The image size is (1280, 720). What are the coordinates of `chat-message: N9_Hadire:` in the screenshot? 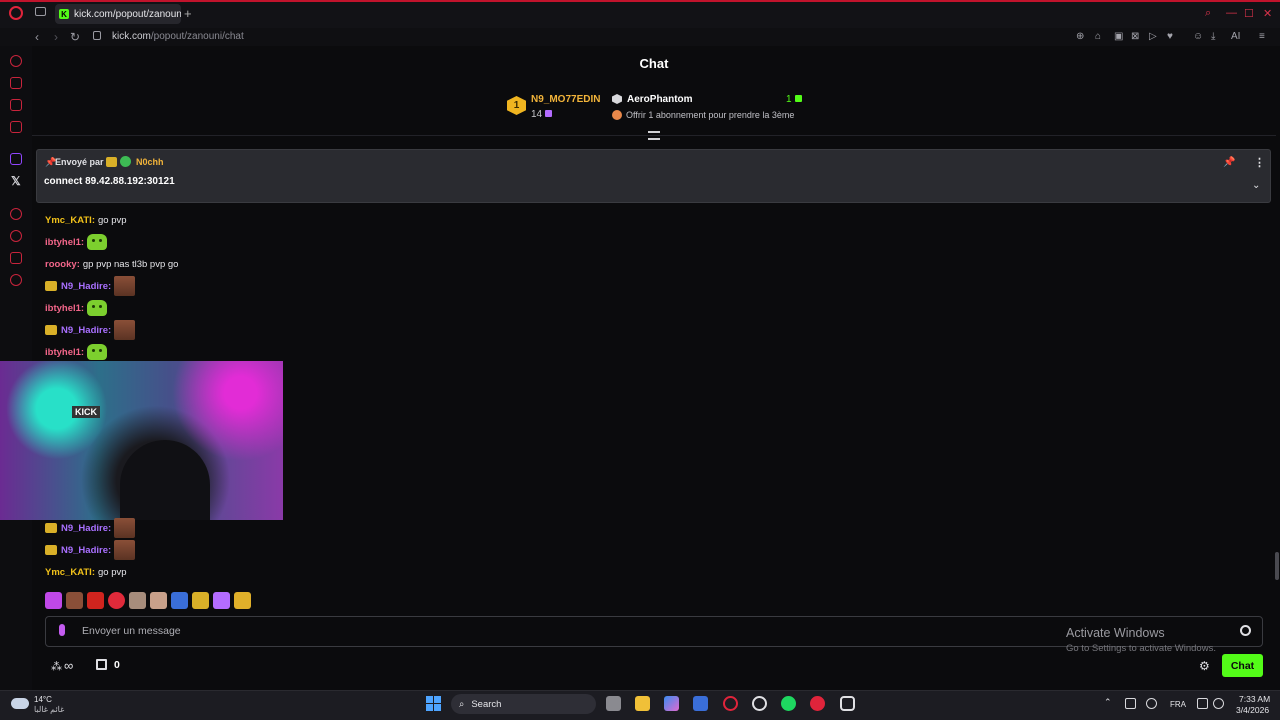 It's located at (90, 330).